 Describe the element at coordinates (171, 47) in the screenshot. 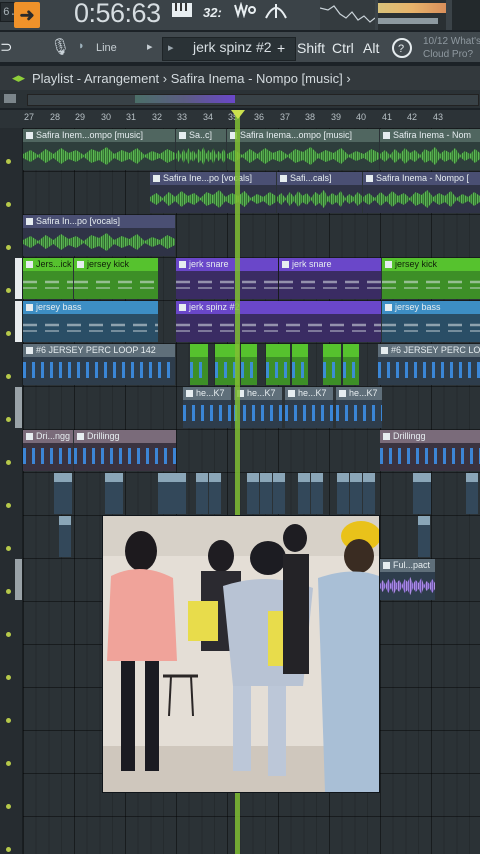

I see `pattern-arrow-icon: ▸` at that location.